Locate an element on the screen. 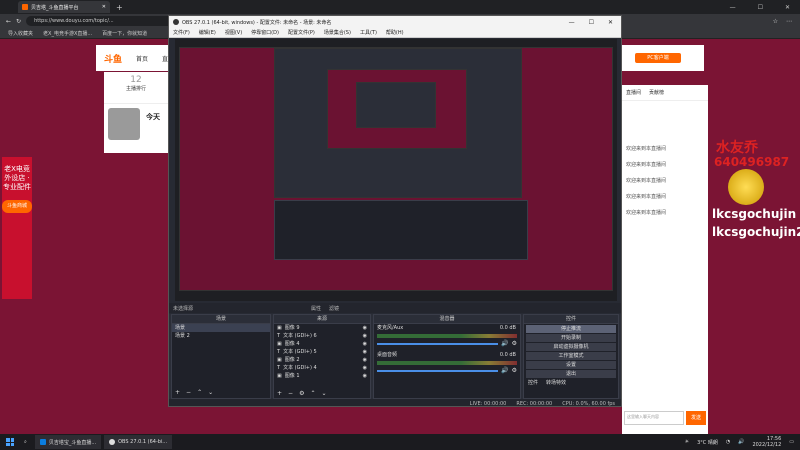  source-item: ▣ 图像 2 ◉ is located at coordinates (322, 360).